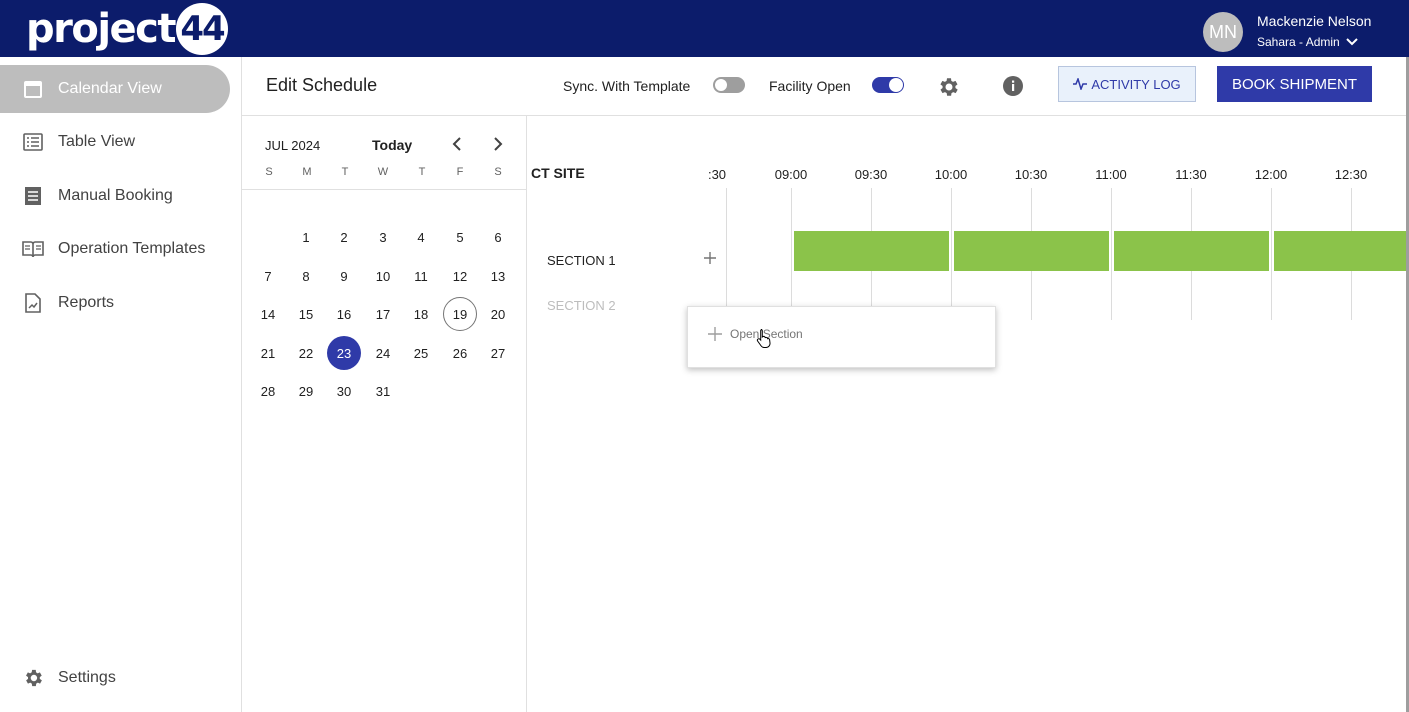 The image size is (1409, 712). What do you see at coordinates (344, 276) in the screenshot?
I see `calendar-day: 9` at bounding box center [344, 276].